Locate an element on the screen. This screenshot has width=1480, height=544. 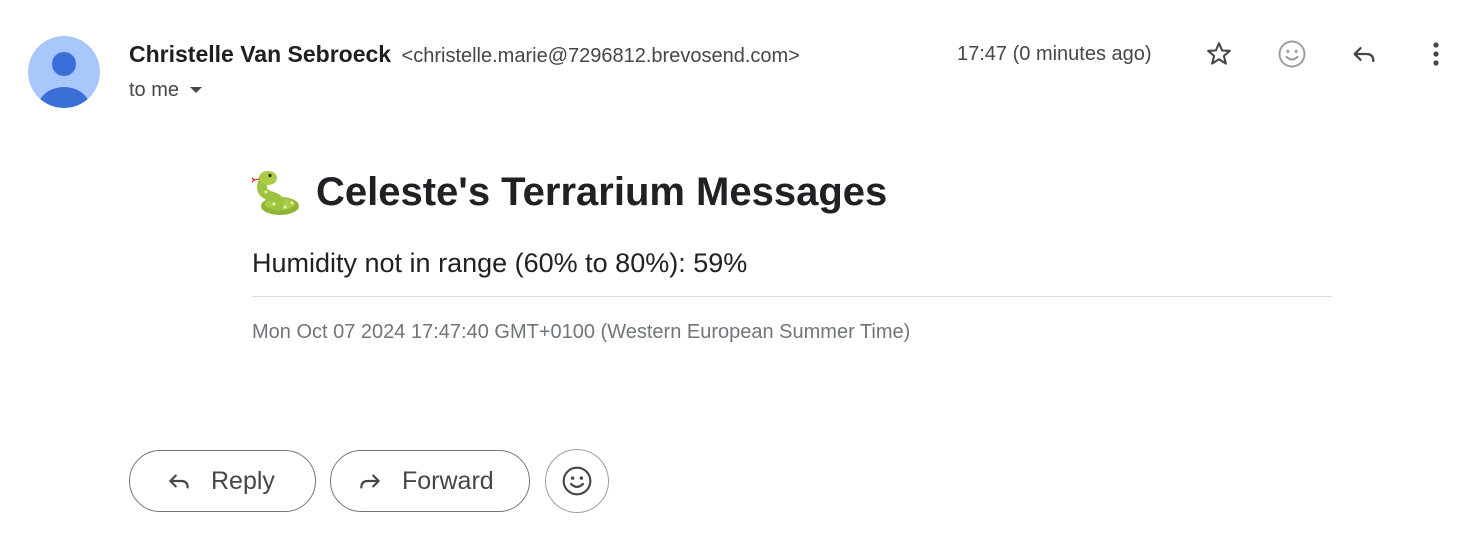
message-timestamp: 17:47 (0 minutes ago) is located at coordinates (1054, 54).